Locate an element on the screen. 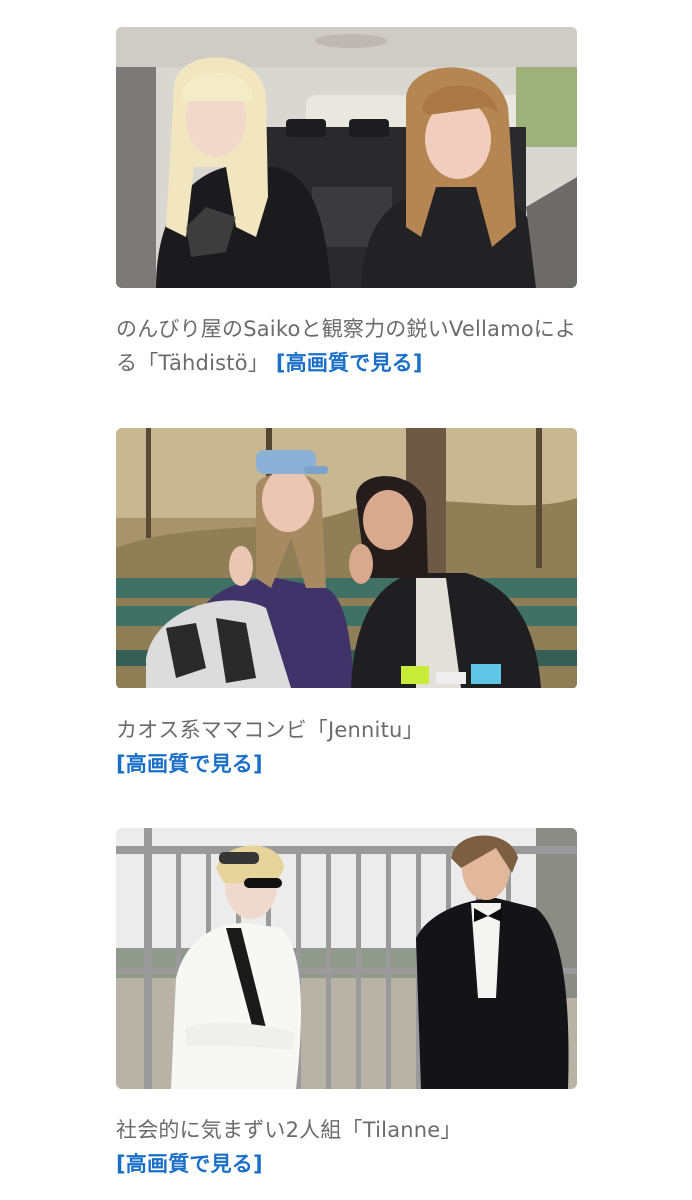  car-photo-illustration is located at coordinates (346, 157).